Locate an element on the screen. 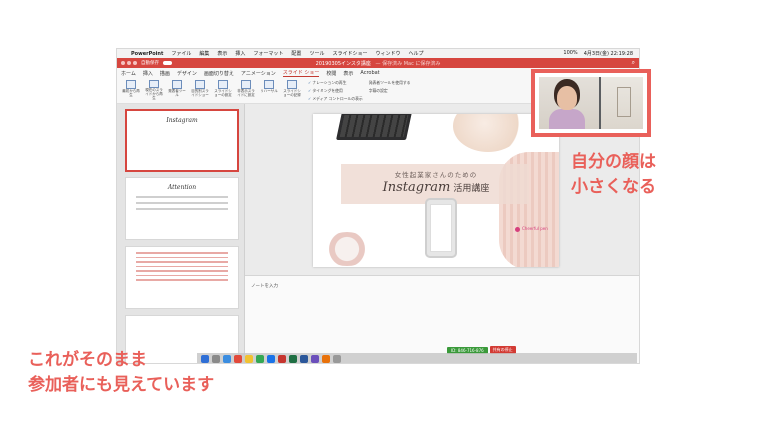 Image resolution: width=760 pixels, height=428 pixels. slide-thumbnail: 3 is located at coordinates (182, 277).